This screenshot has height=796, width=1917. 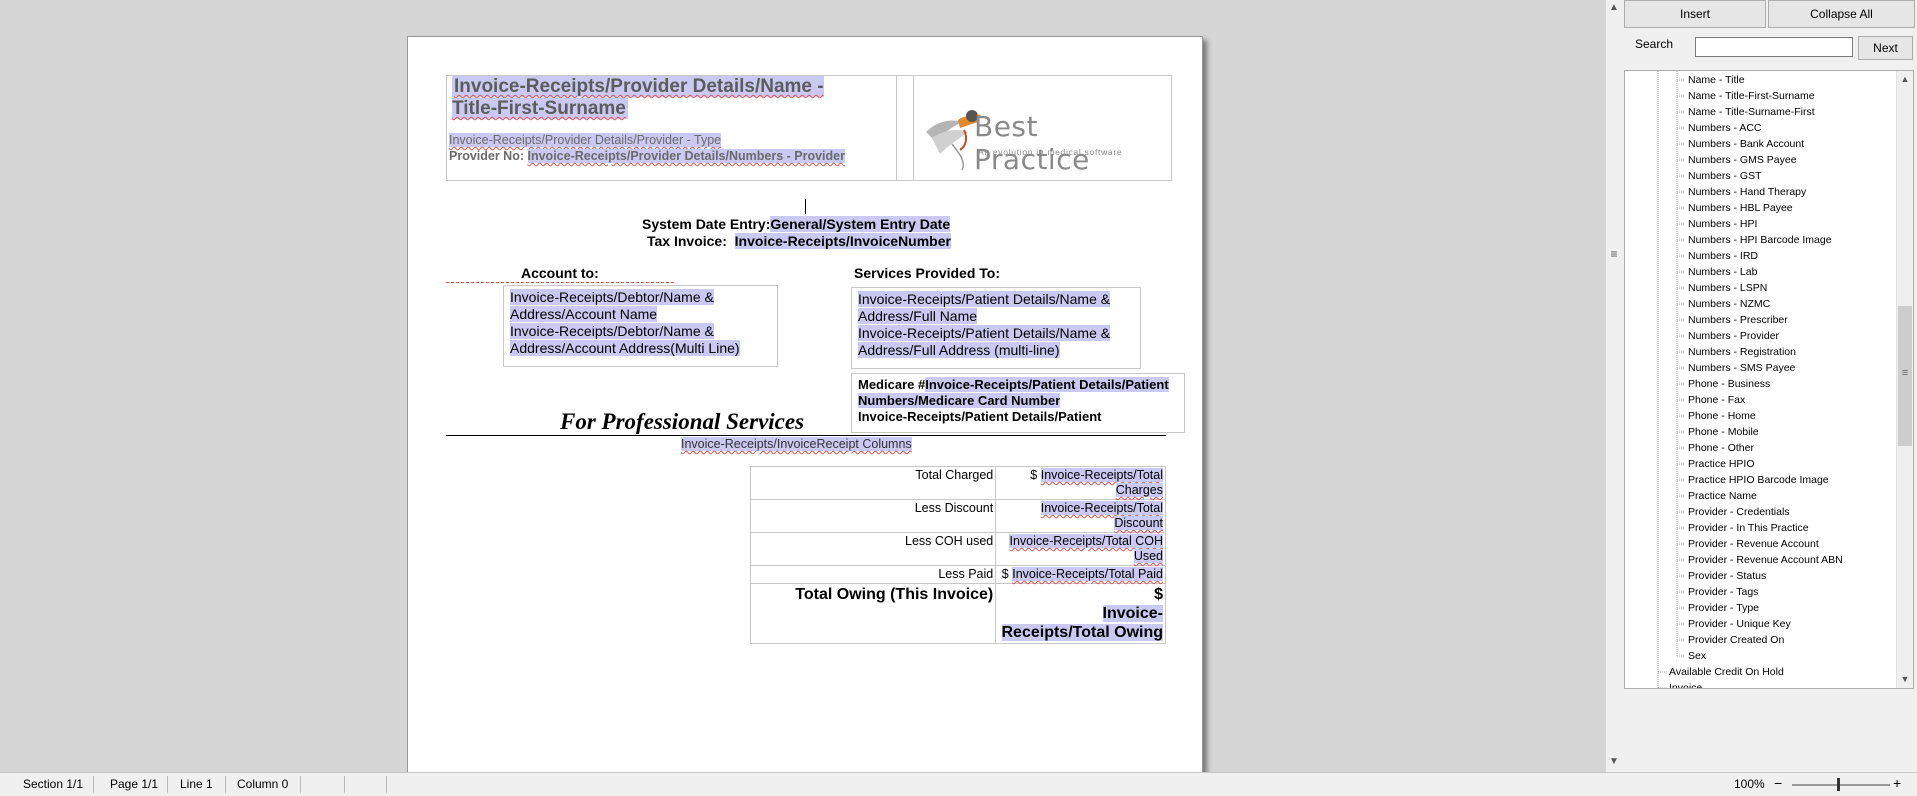 I want to click on tree-scroll-down-icon: ▼, so click(x=1905, y=679).